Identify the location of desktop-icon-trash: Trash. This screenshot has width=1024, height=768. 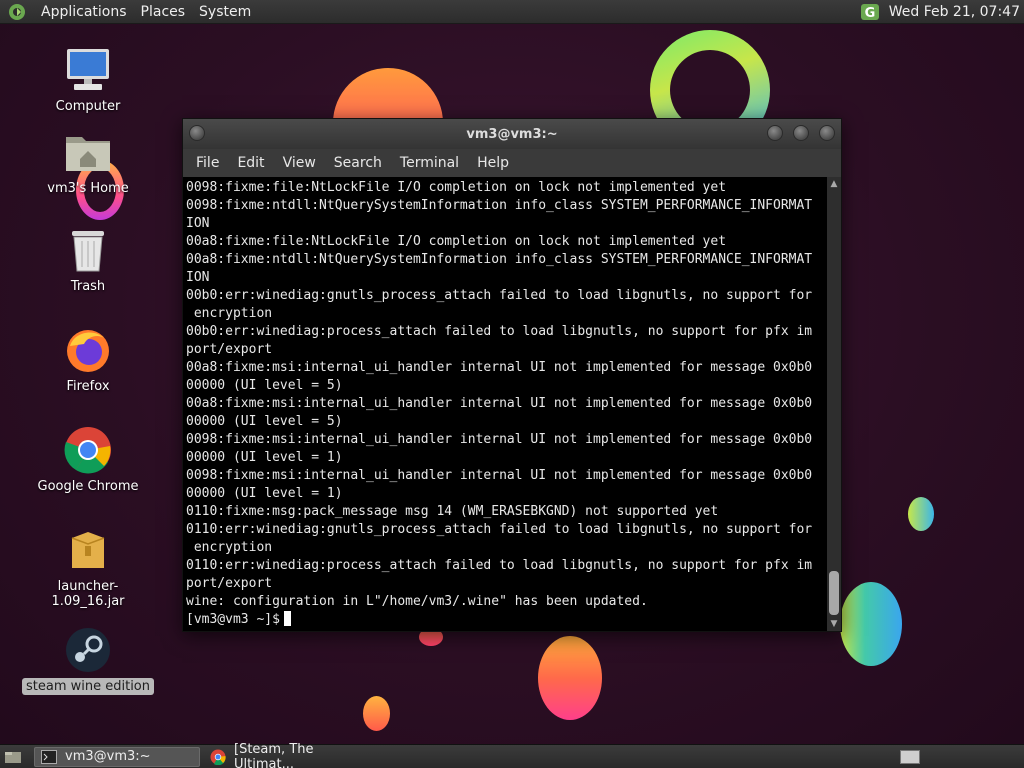
(88, 260).